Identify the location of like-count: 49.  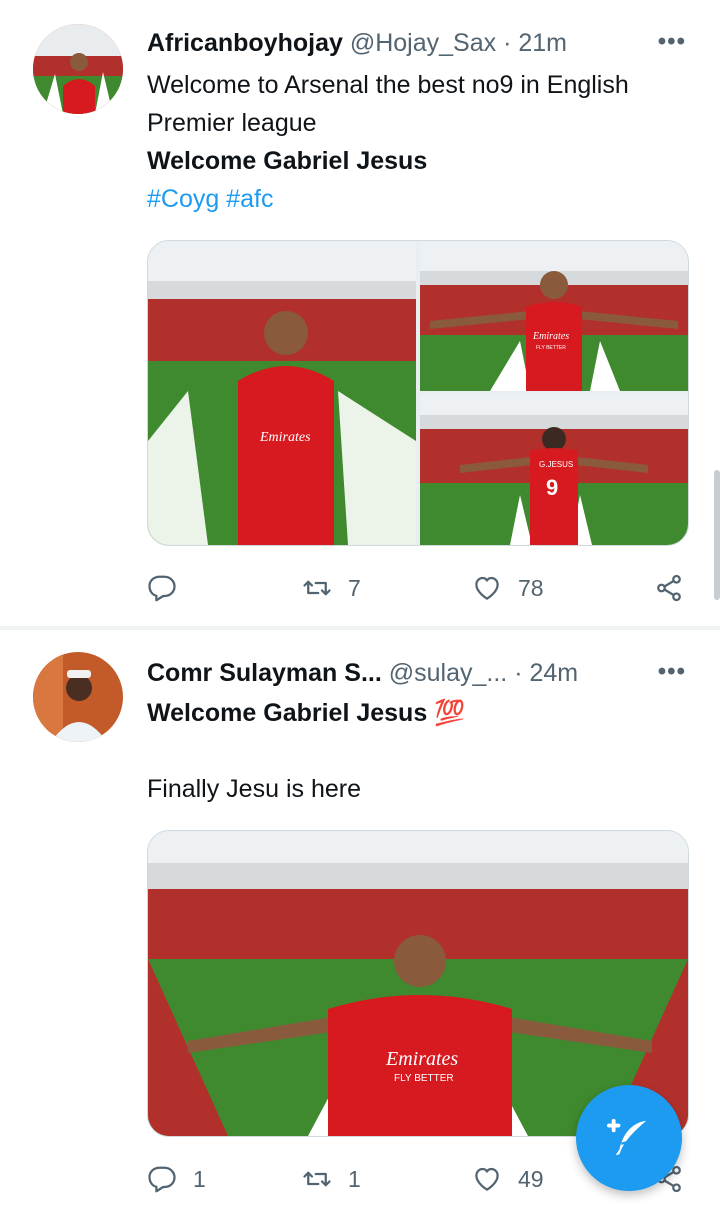
(531, 1178).